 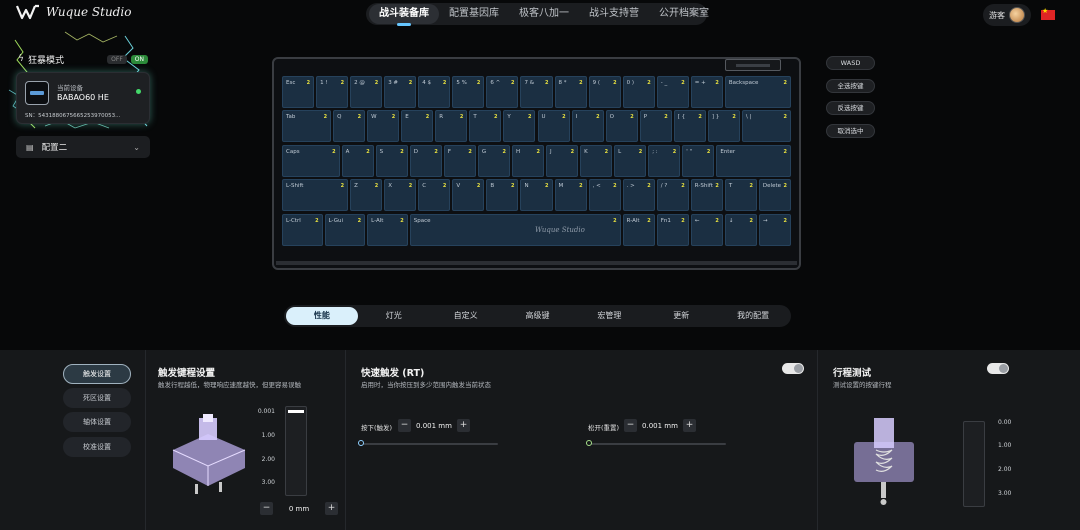 What do you see at coordinates (596, 160) in the screenshot?
I see `key: K2` at bounding box center [596, 160].